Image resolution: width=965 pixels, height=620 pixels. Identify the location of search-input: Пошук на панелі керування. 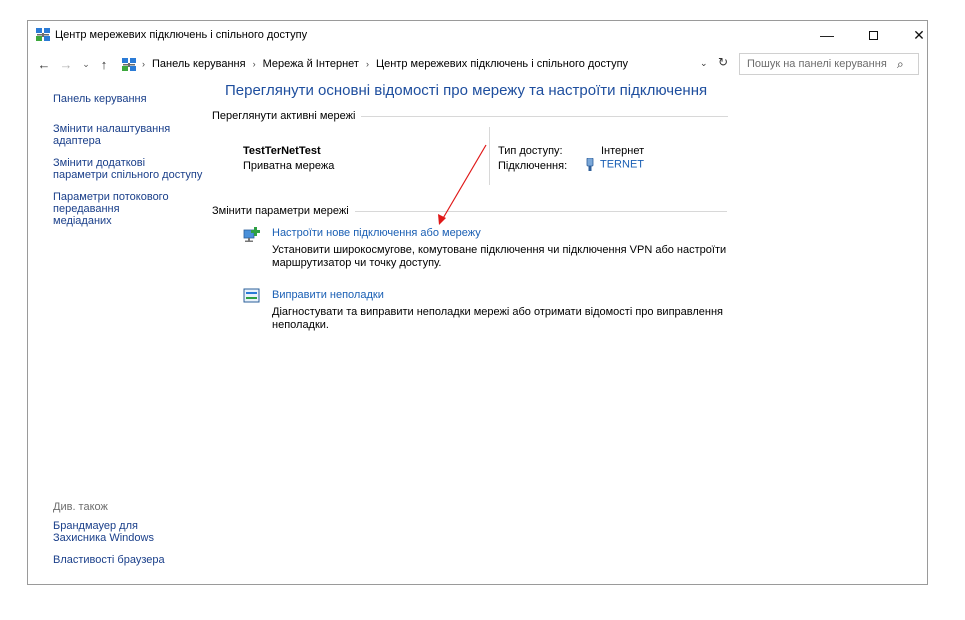
(822, 64).